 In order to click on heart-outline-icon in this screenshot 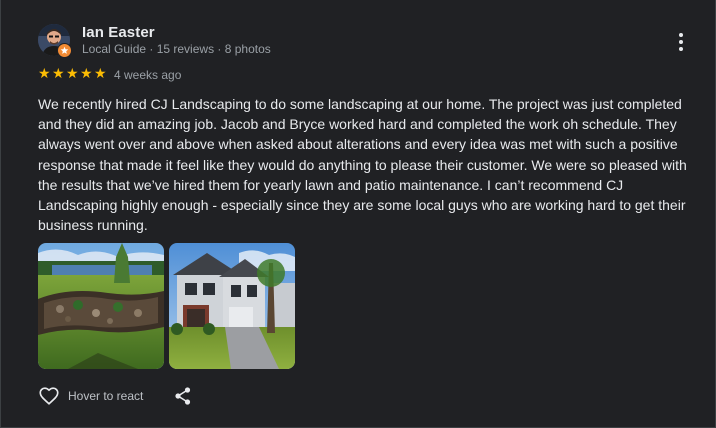, I will do `click(49, 396)`.